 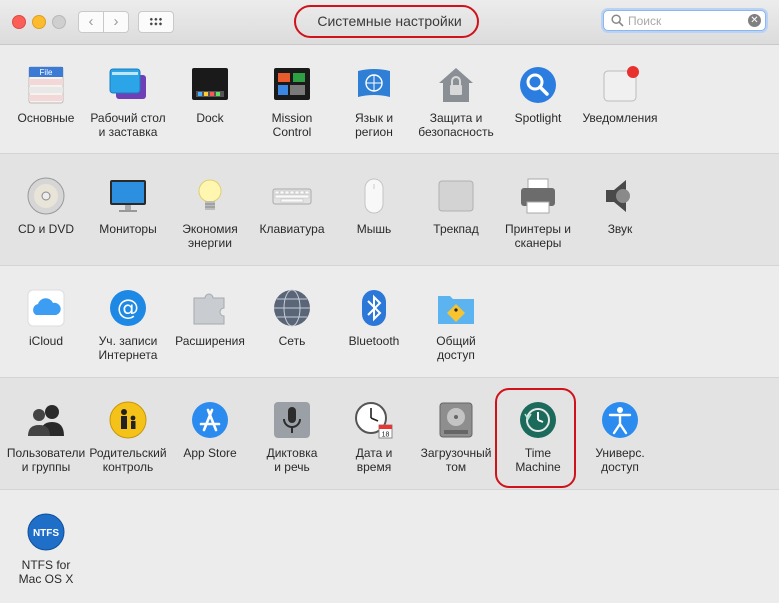 What do you see at coordinates (389, 22) in the screenshot?
I see `toolbar: ‹ › Системные настройки Поиск ✕` at bounding box center [389, 22].